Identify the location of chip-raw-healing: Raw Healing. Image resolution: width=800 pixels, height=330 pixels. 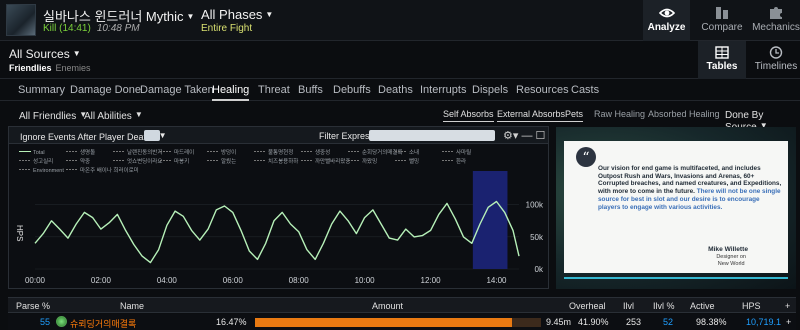
(619, 115).